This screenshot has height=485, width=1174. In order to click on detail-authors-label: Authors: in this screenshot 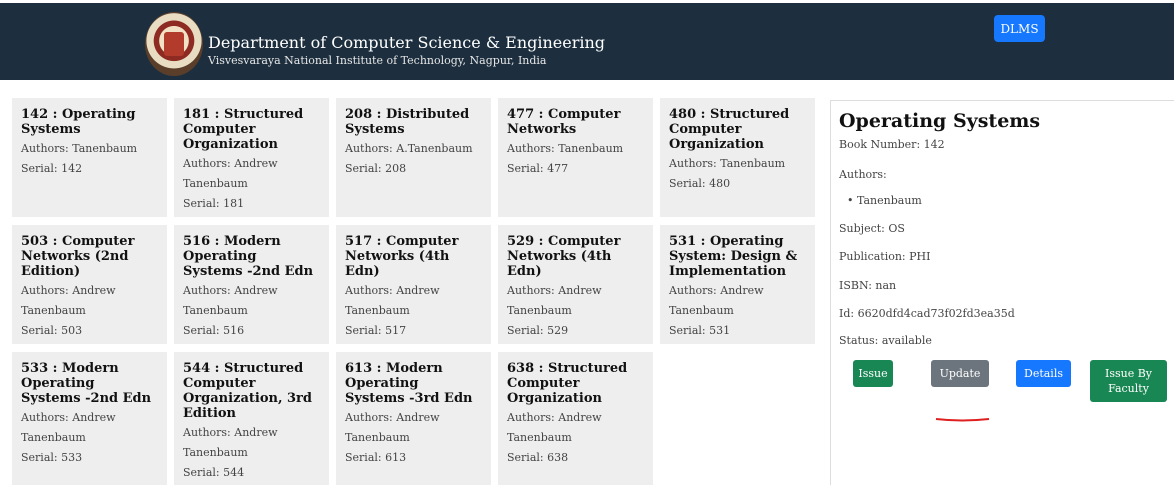, I will do `click(863, 174)`.